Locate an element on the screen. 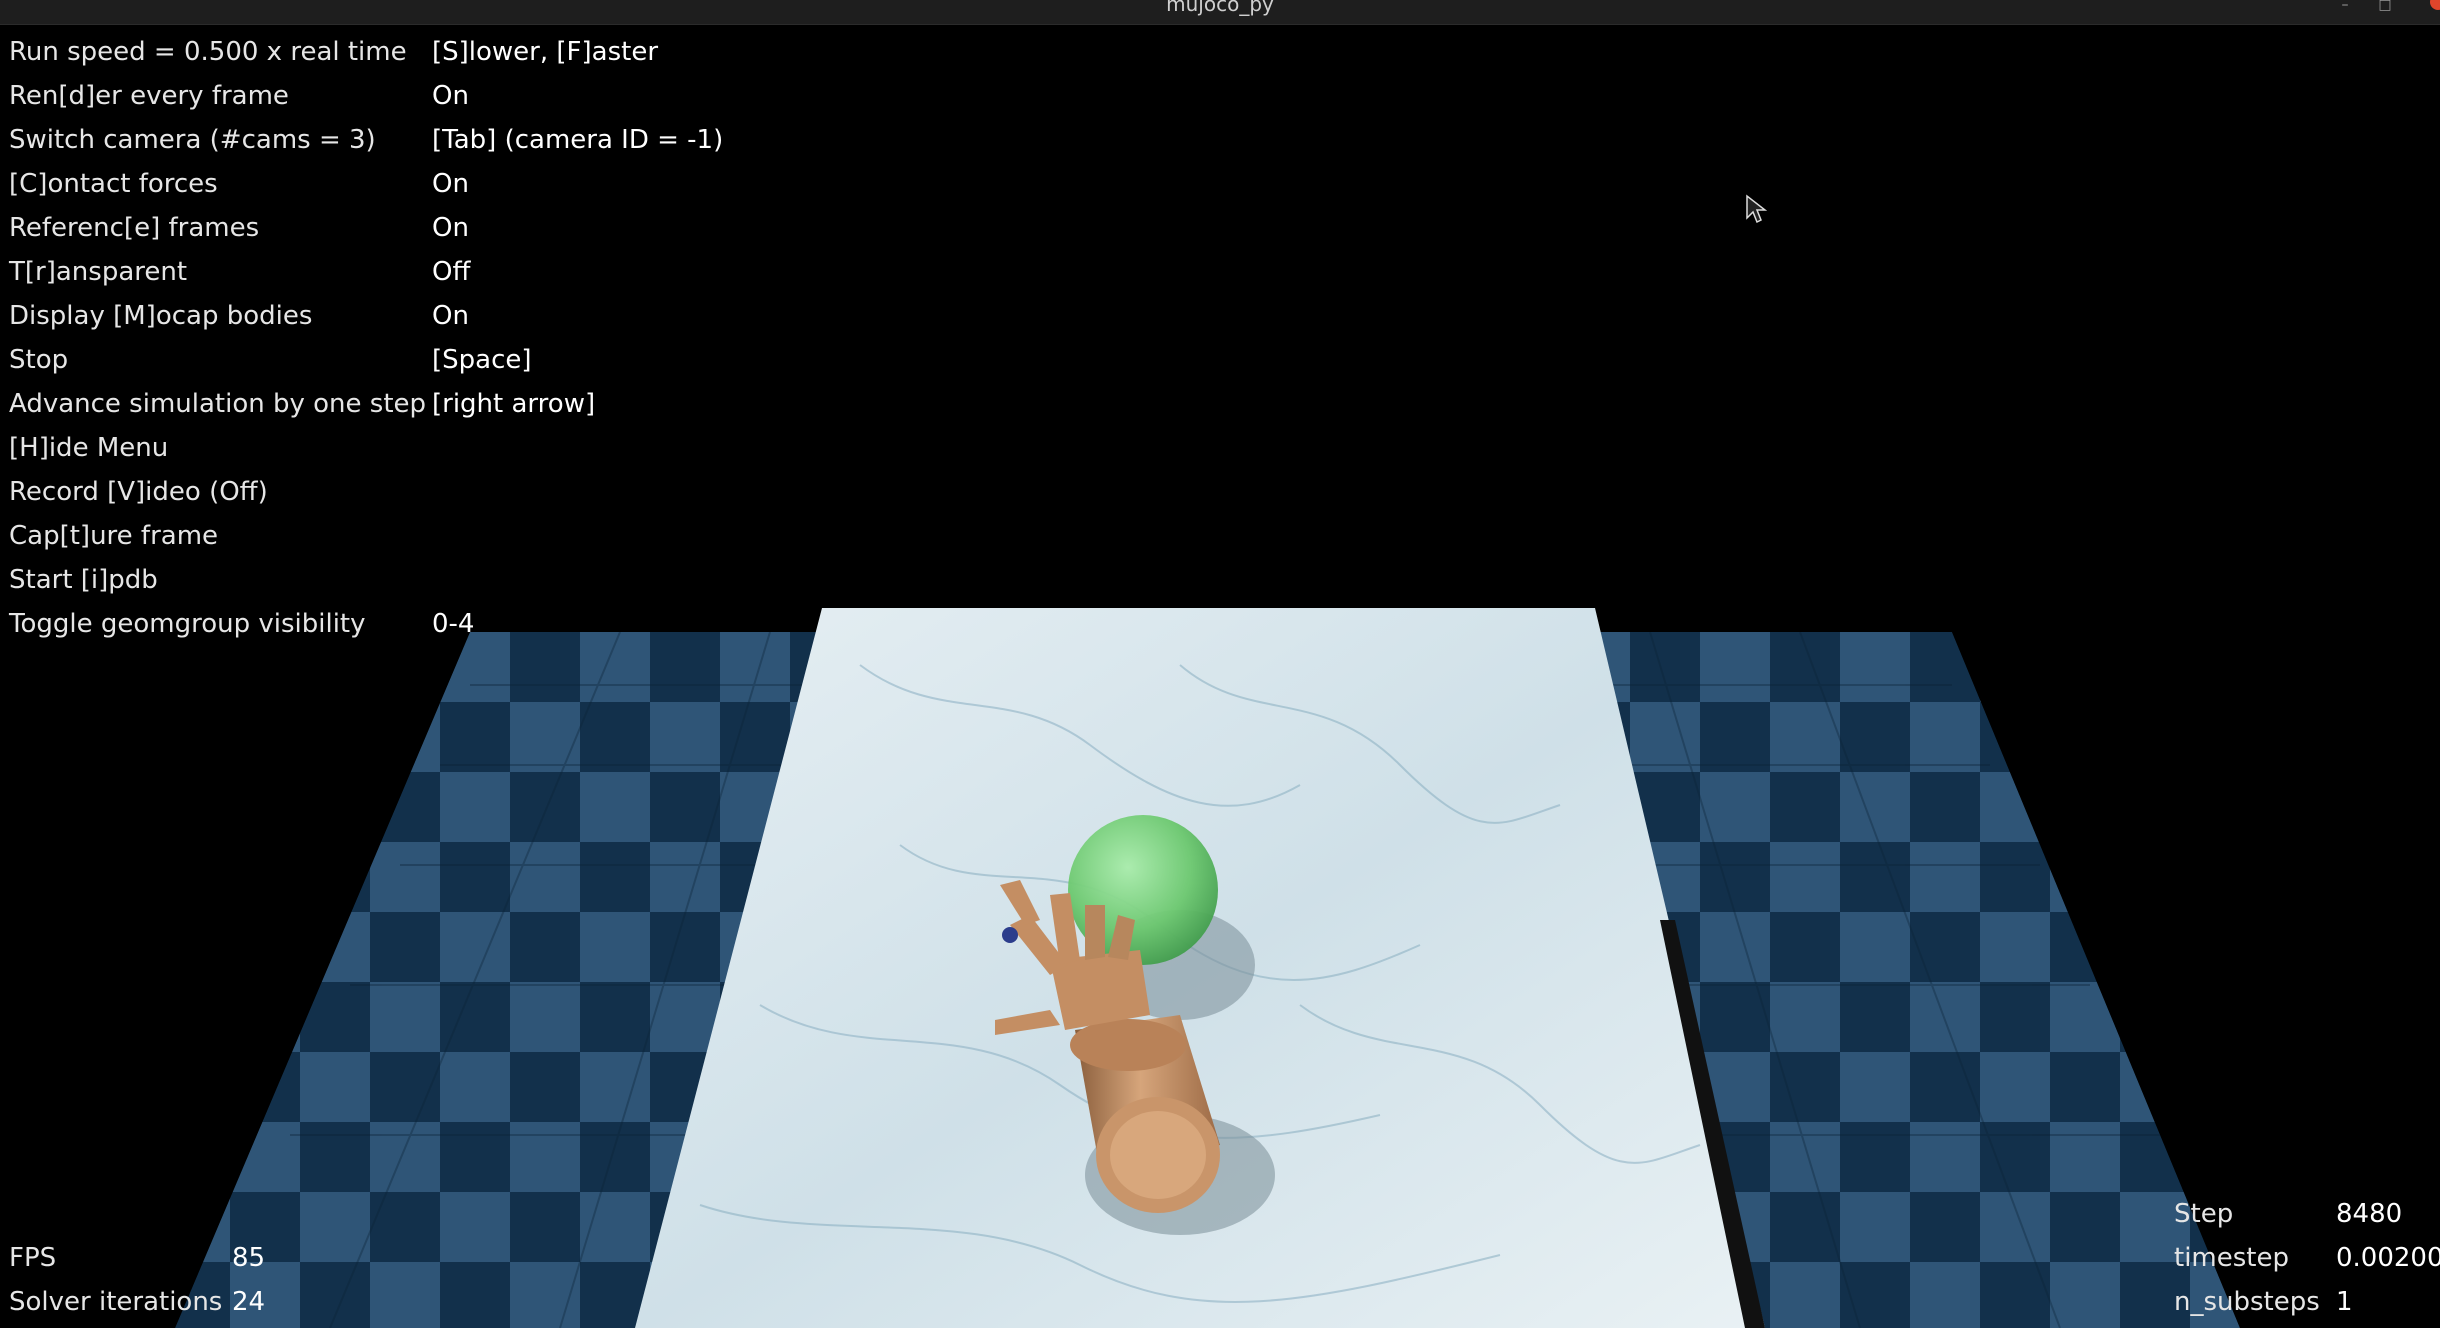 Image resolution: width=2440 pixels, height=1328 pixels. menu-key: Cap[t]ure frame is located at coordinates (114, 536).